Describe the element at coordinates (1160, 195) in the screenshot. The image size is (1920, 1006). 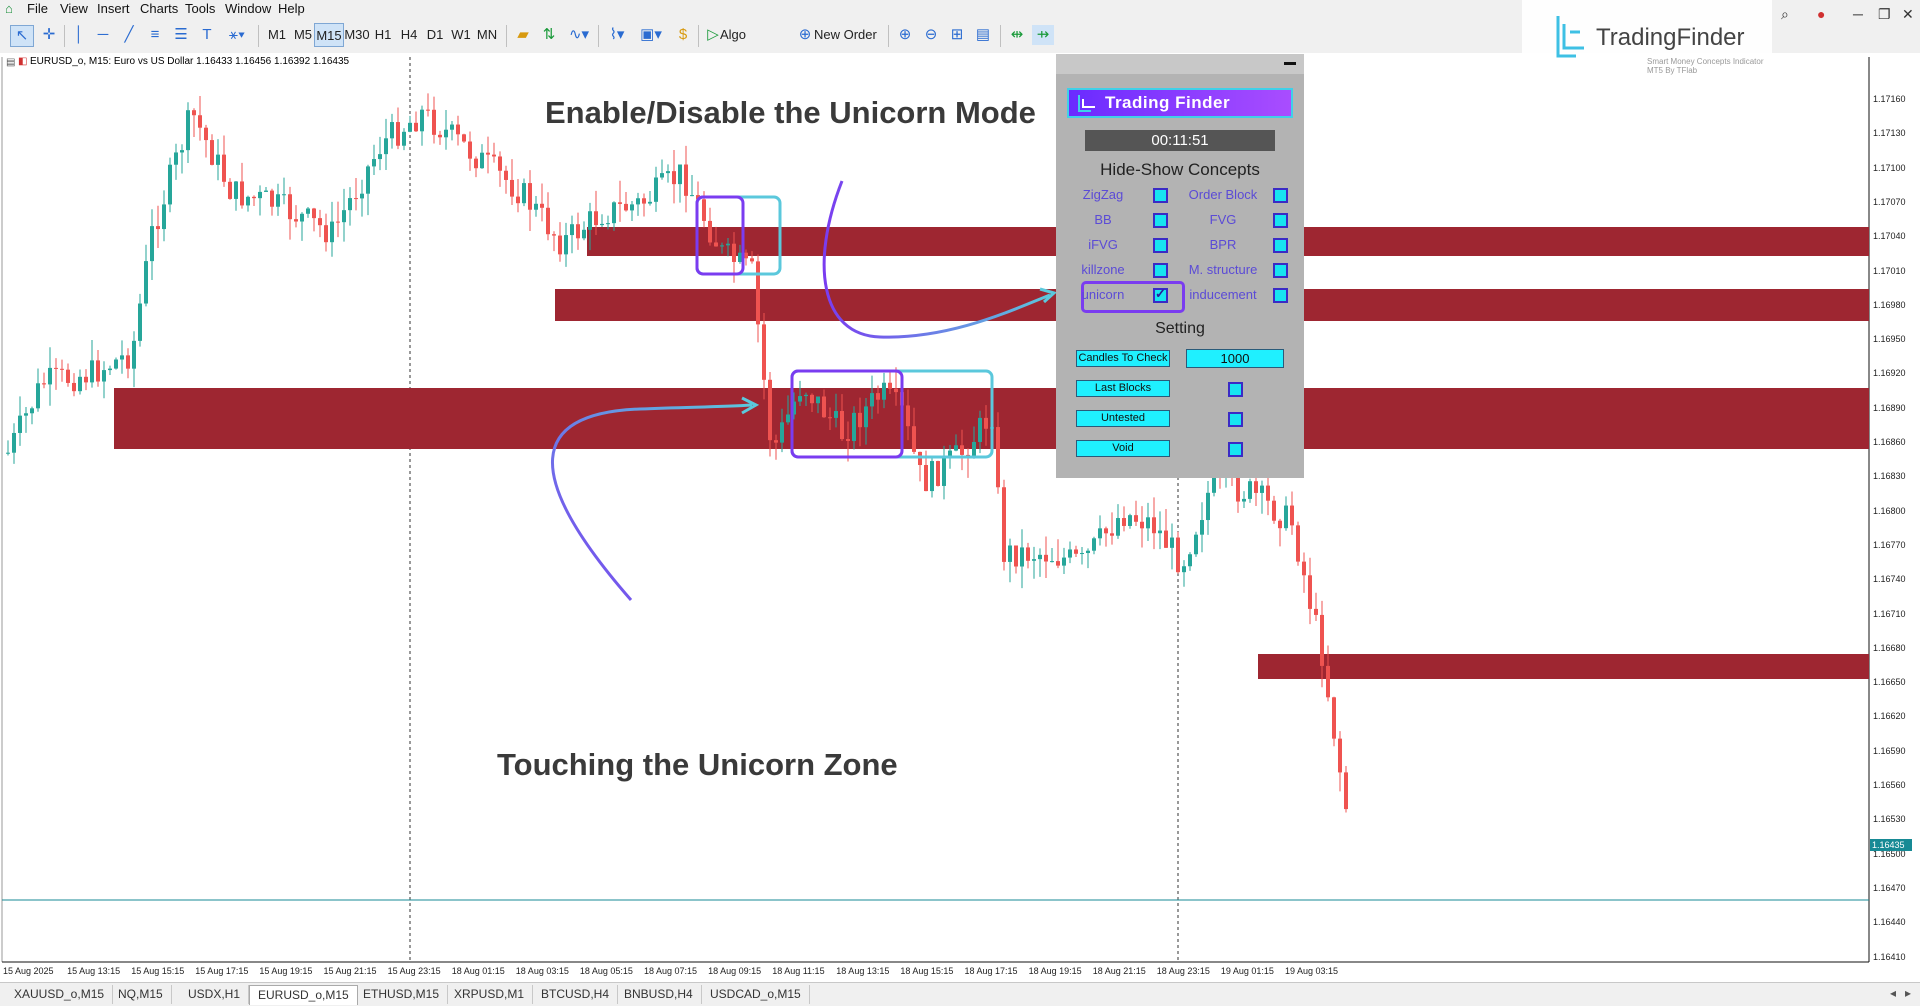
I see `concept-checkbox-zigzag` at that location.